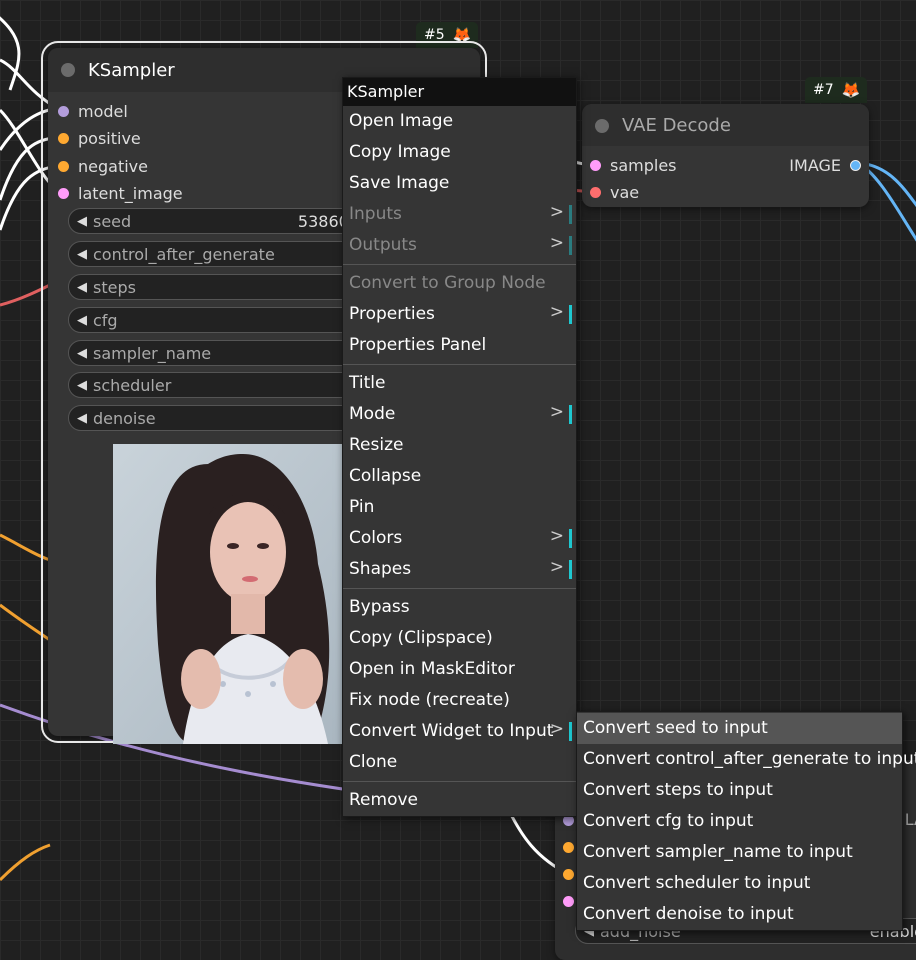  What do you see at coordinates (63, 111) in the screenshot?
I see `model-pin-icon` at bounding box center [63, 111].